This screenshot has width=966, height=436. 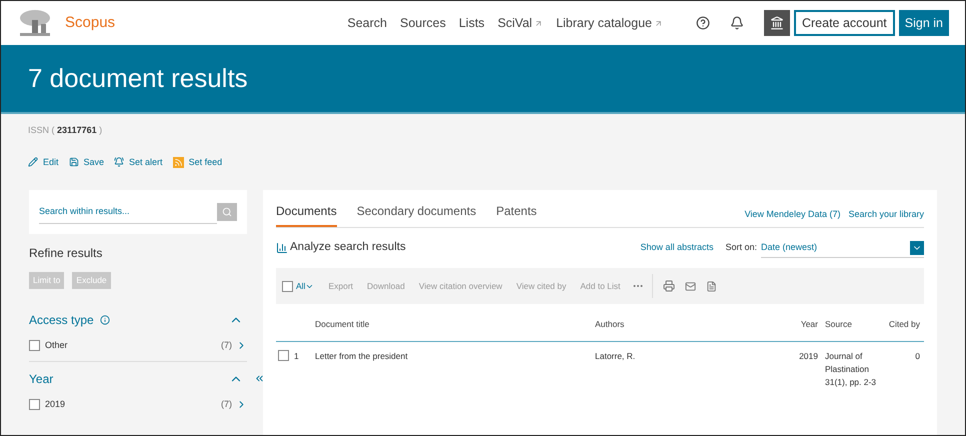 I want to click on source-cell-text: Journal of Plastination 31(1), pp. 2-3, so click(x=851, y=369).